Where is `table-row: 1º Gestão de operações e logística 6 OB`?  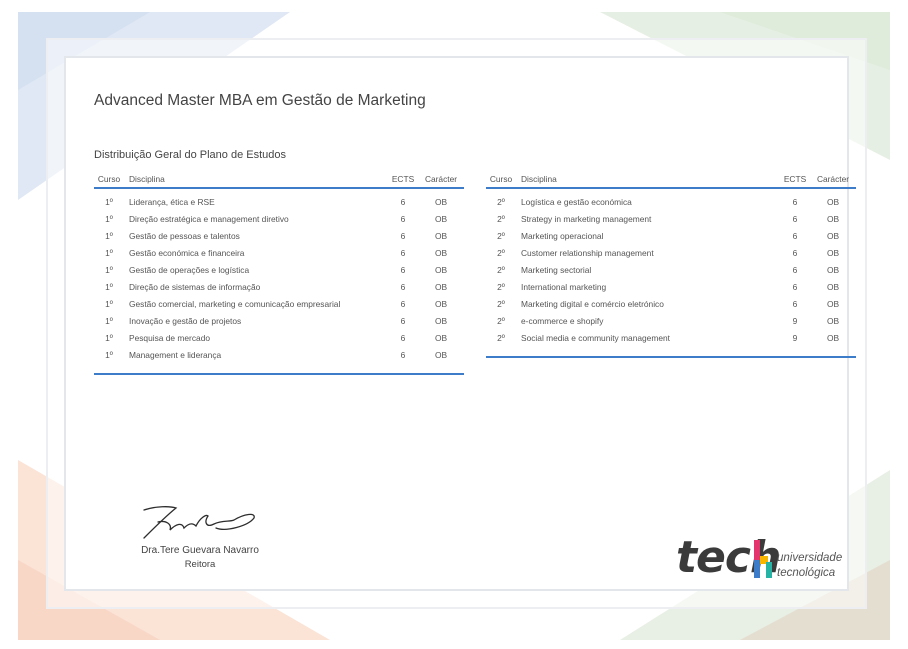
table-row: 1º Gestão de operações e logística 6 OB is located at coordinates (279, 269).